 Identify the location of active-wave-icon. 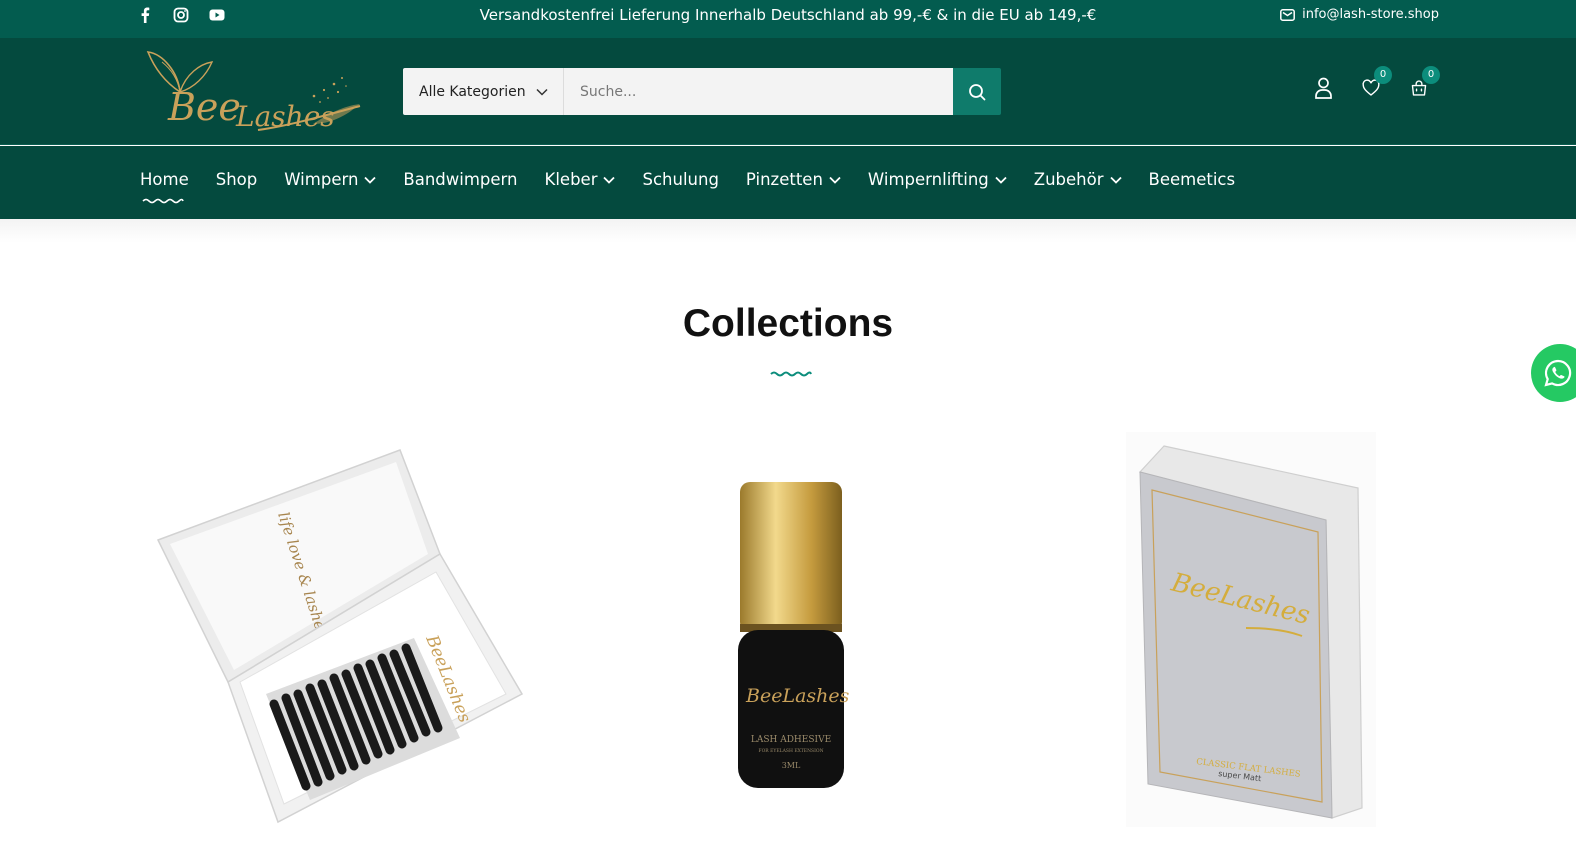
(163, 201).